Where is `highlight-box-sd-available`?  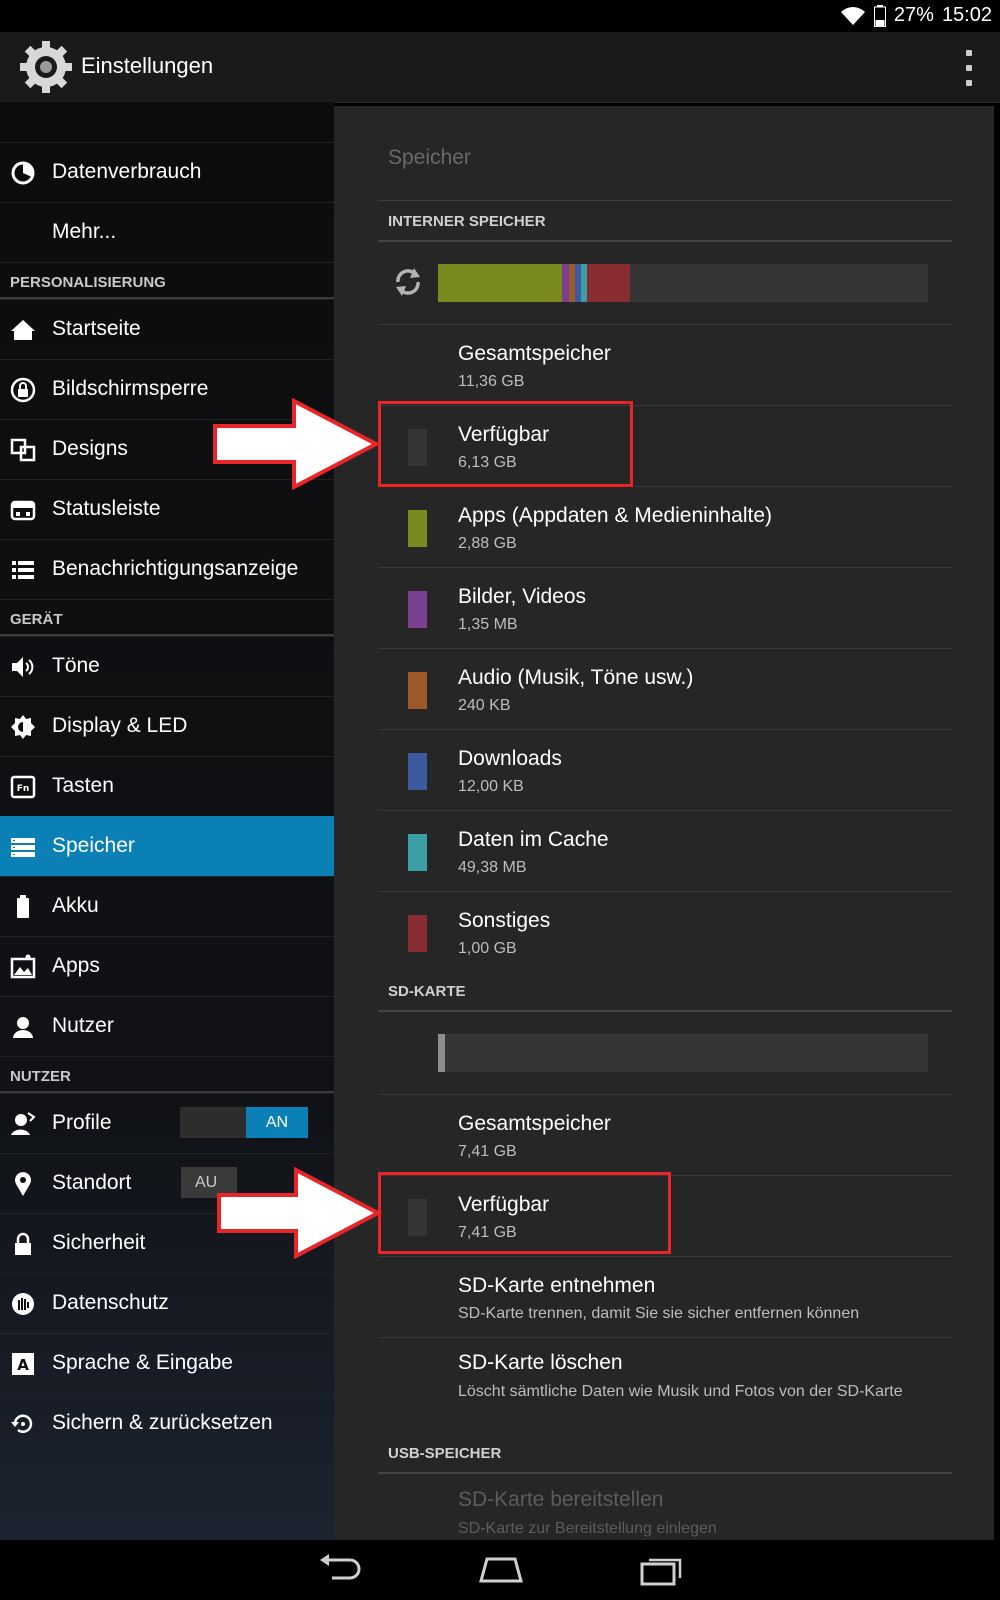
highlight-box-sd-available is located at coordinates (524, 1213).